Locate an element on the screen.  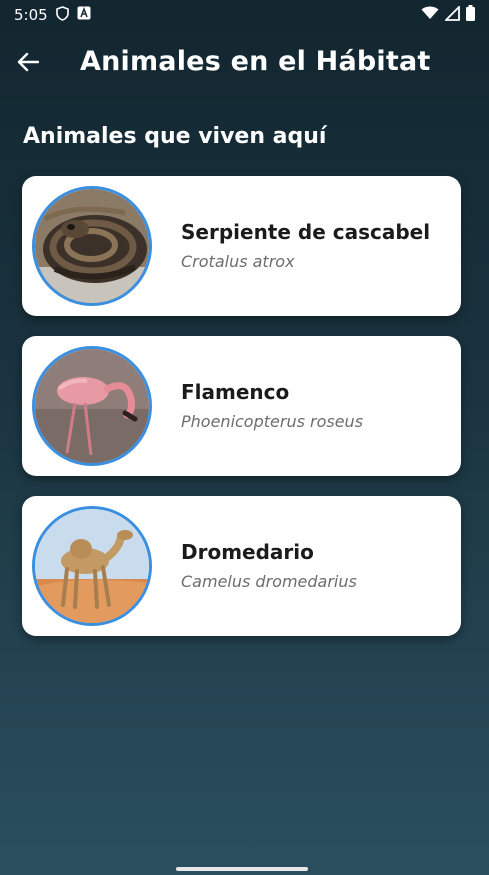
wifi-icon is located at coordinates (430, 15).